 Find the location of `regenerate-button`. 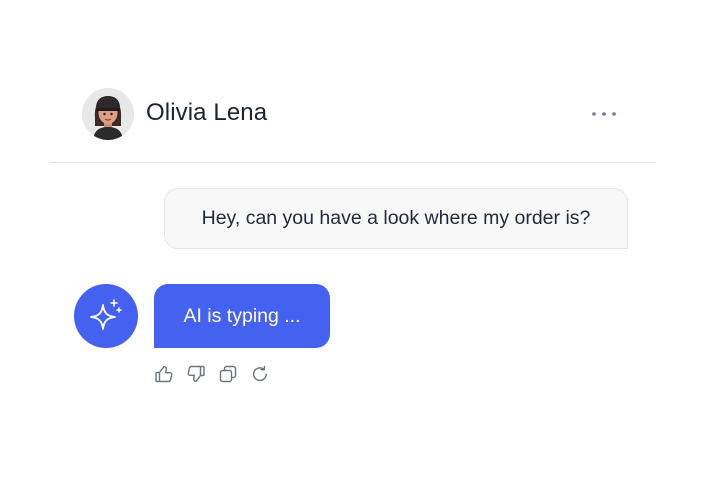

regenerate-button is located at coordinates (260, 374).